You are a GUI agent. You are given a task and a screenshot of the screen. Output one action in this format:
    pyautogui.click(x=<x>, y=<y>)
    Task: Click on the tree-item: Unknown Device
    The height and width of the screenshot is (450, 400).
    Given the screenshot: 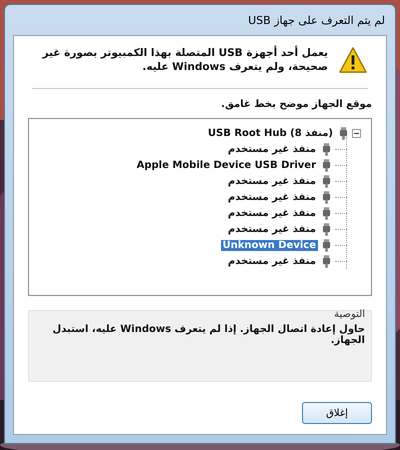 What is the action you would take?
    pyautogui.click(x=269, y=245)
    